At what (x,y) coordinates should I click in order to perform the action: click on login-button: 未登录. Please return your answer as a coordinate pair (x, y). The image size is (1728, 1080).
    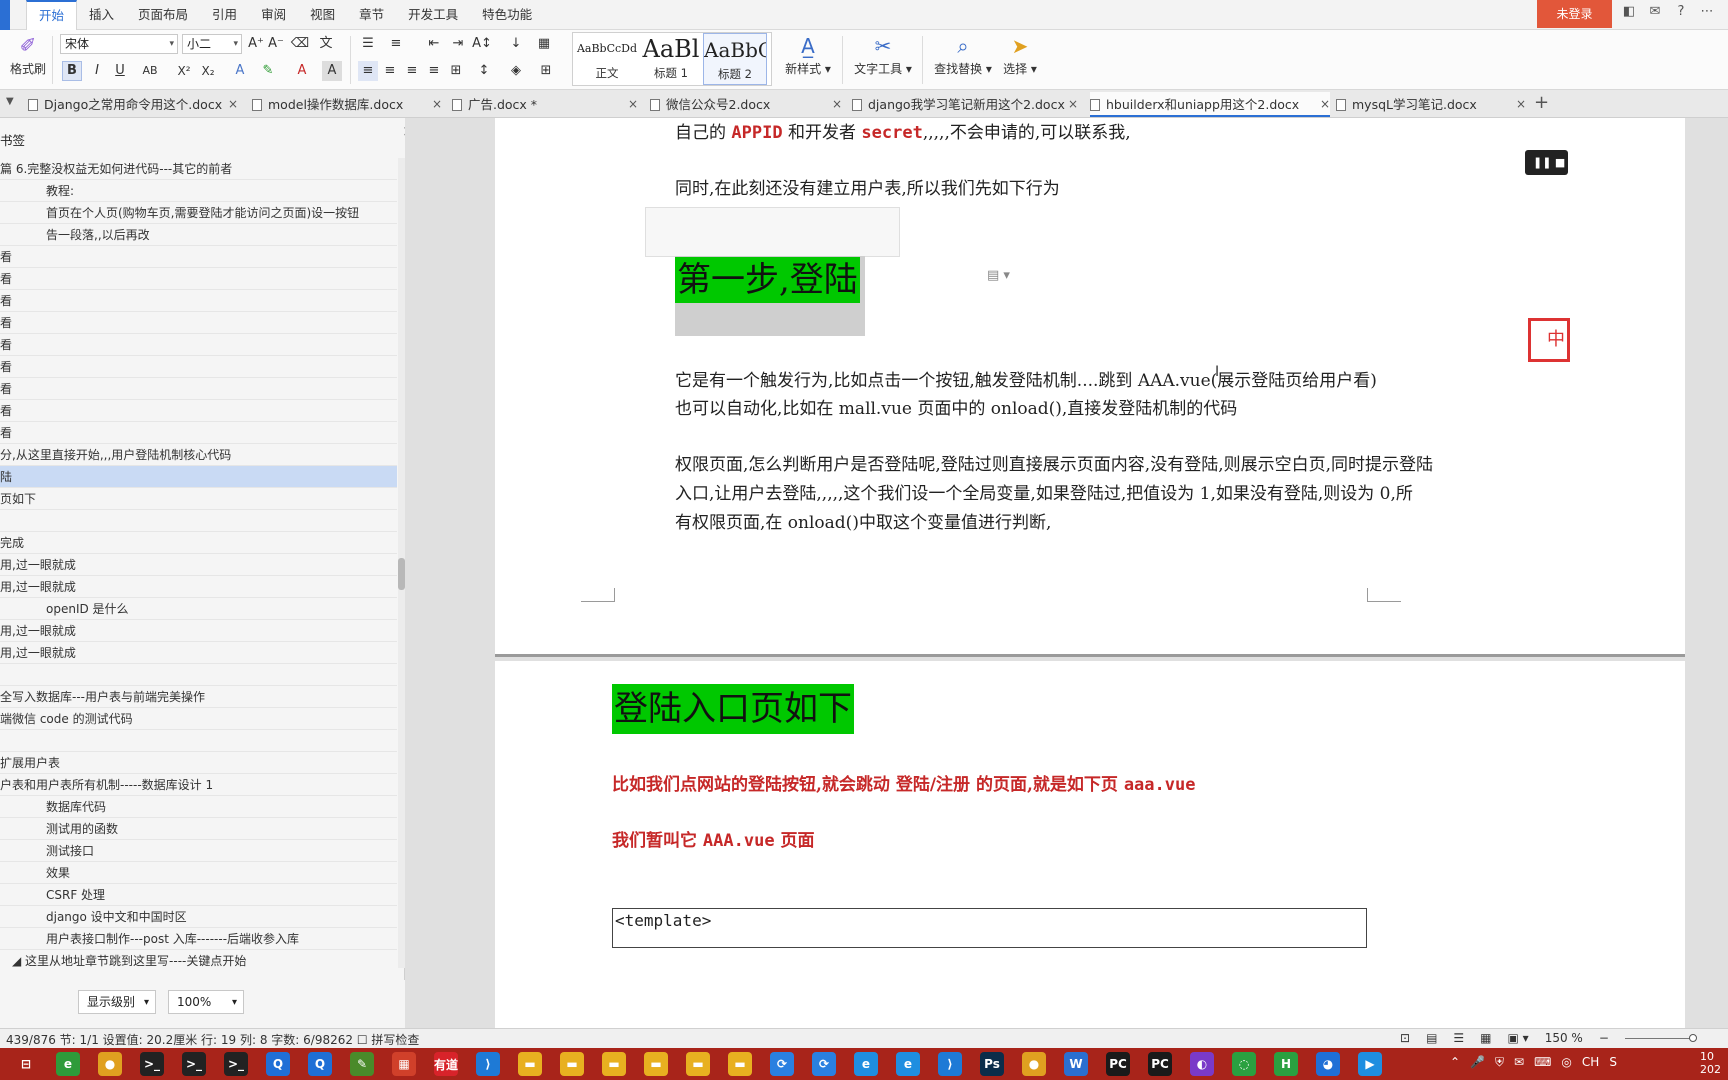
    Looking at the image, I should click on (1574, 14).